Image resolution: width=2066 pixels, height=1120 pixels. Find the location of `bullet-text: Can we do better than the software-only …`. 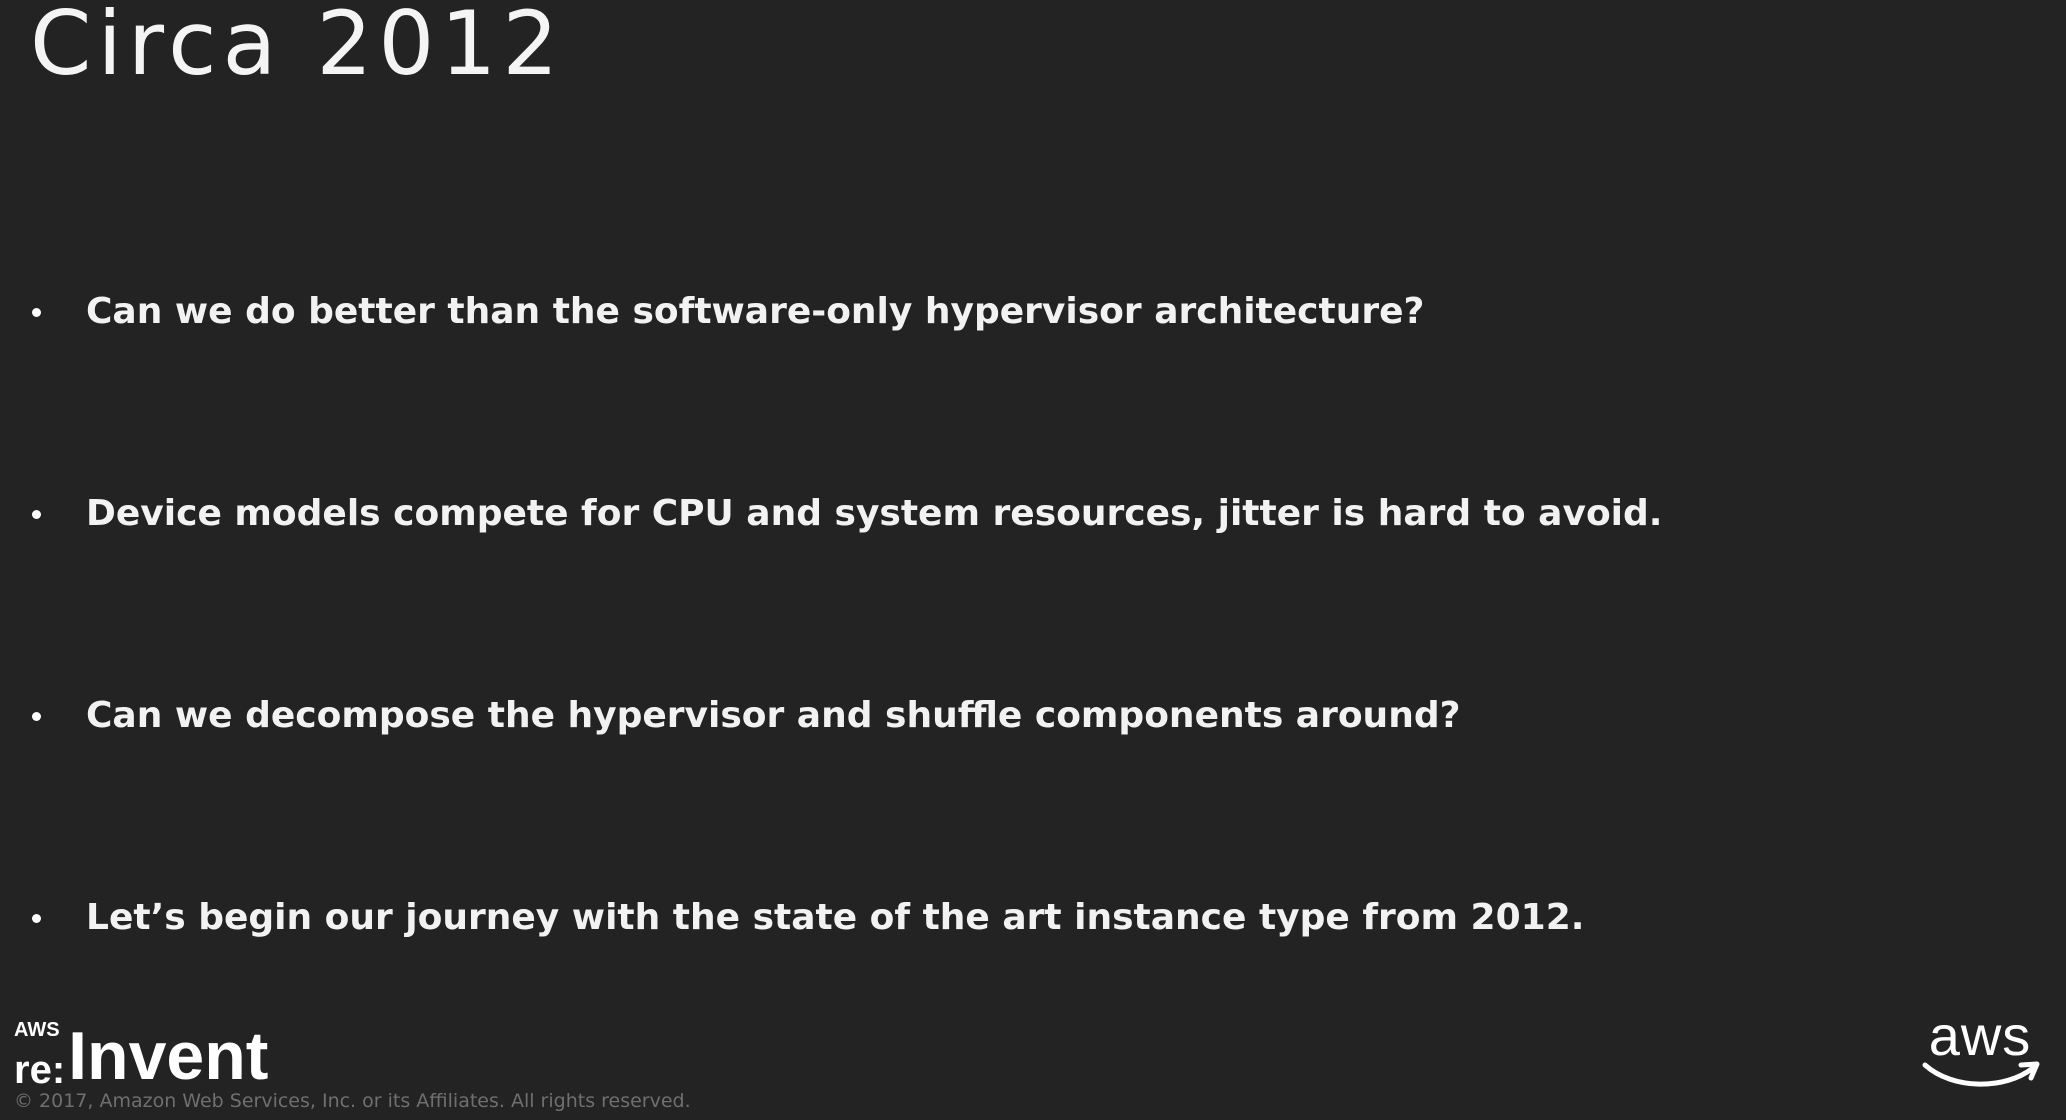

bullet-text: Can we do better than the software-only … is located at coordinates (755, 312).